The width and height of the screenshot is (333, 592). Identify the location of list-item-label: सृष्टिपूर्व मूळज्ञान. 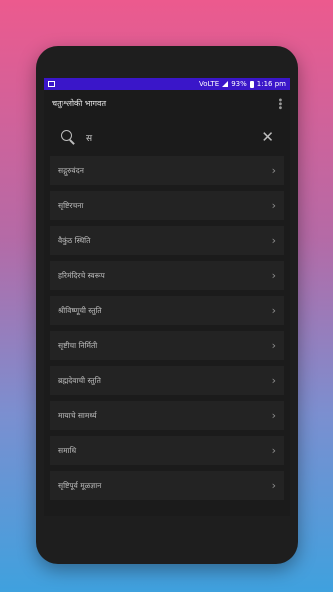
(80, 485).